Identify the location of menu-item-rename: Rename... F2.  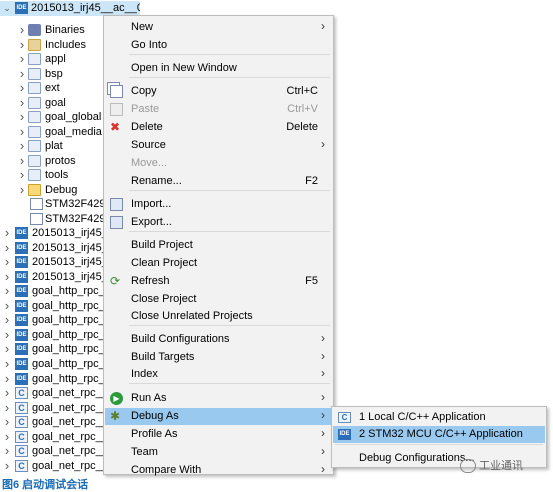
(218, 181).